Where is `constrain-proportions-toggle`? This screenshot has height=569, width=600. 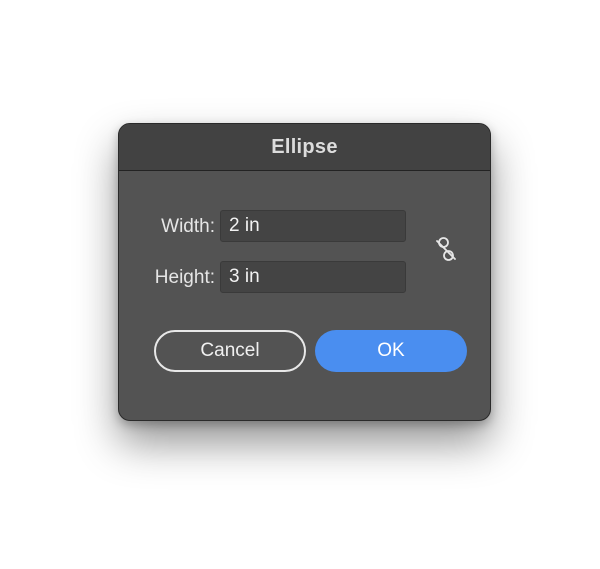
constrain-proportions-toggle is located at coordinates (446, 249).